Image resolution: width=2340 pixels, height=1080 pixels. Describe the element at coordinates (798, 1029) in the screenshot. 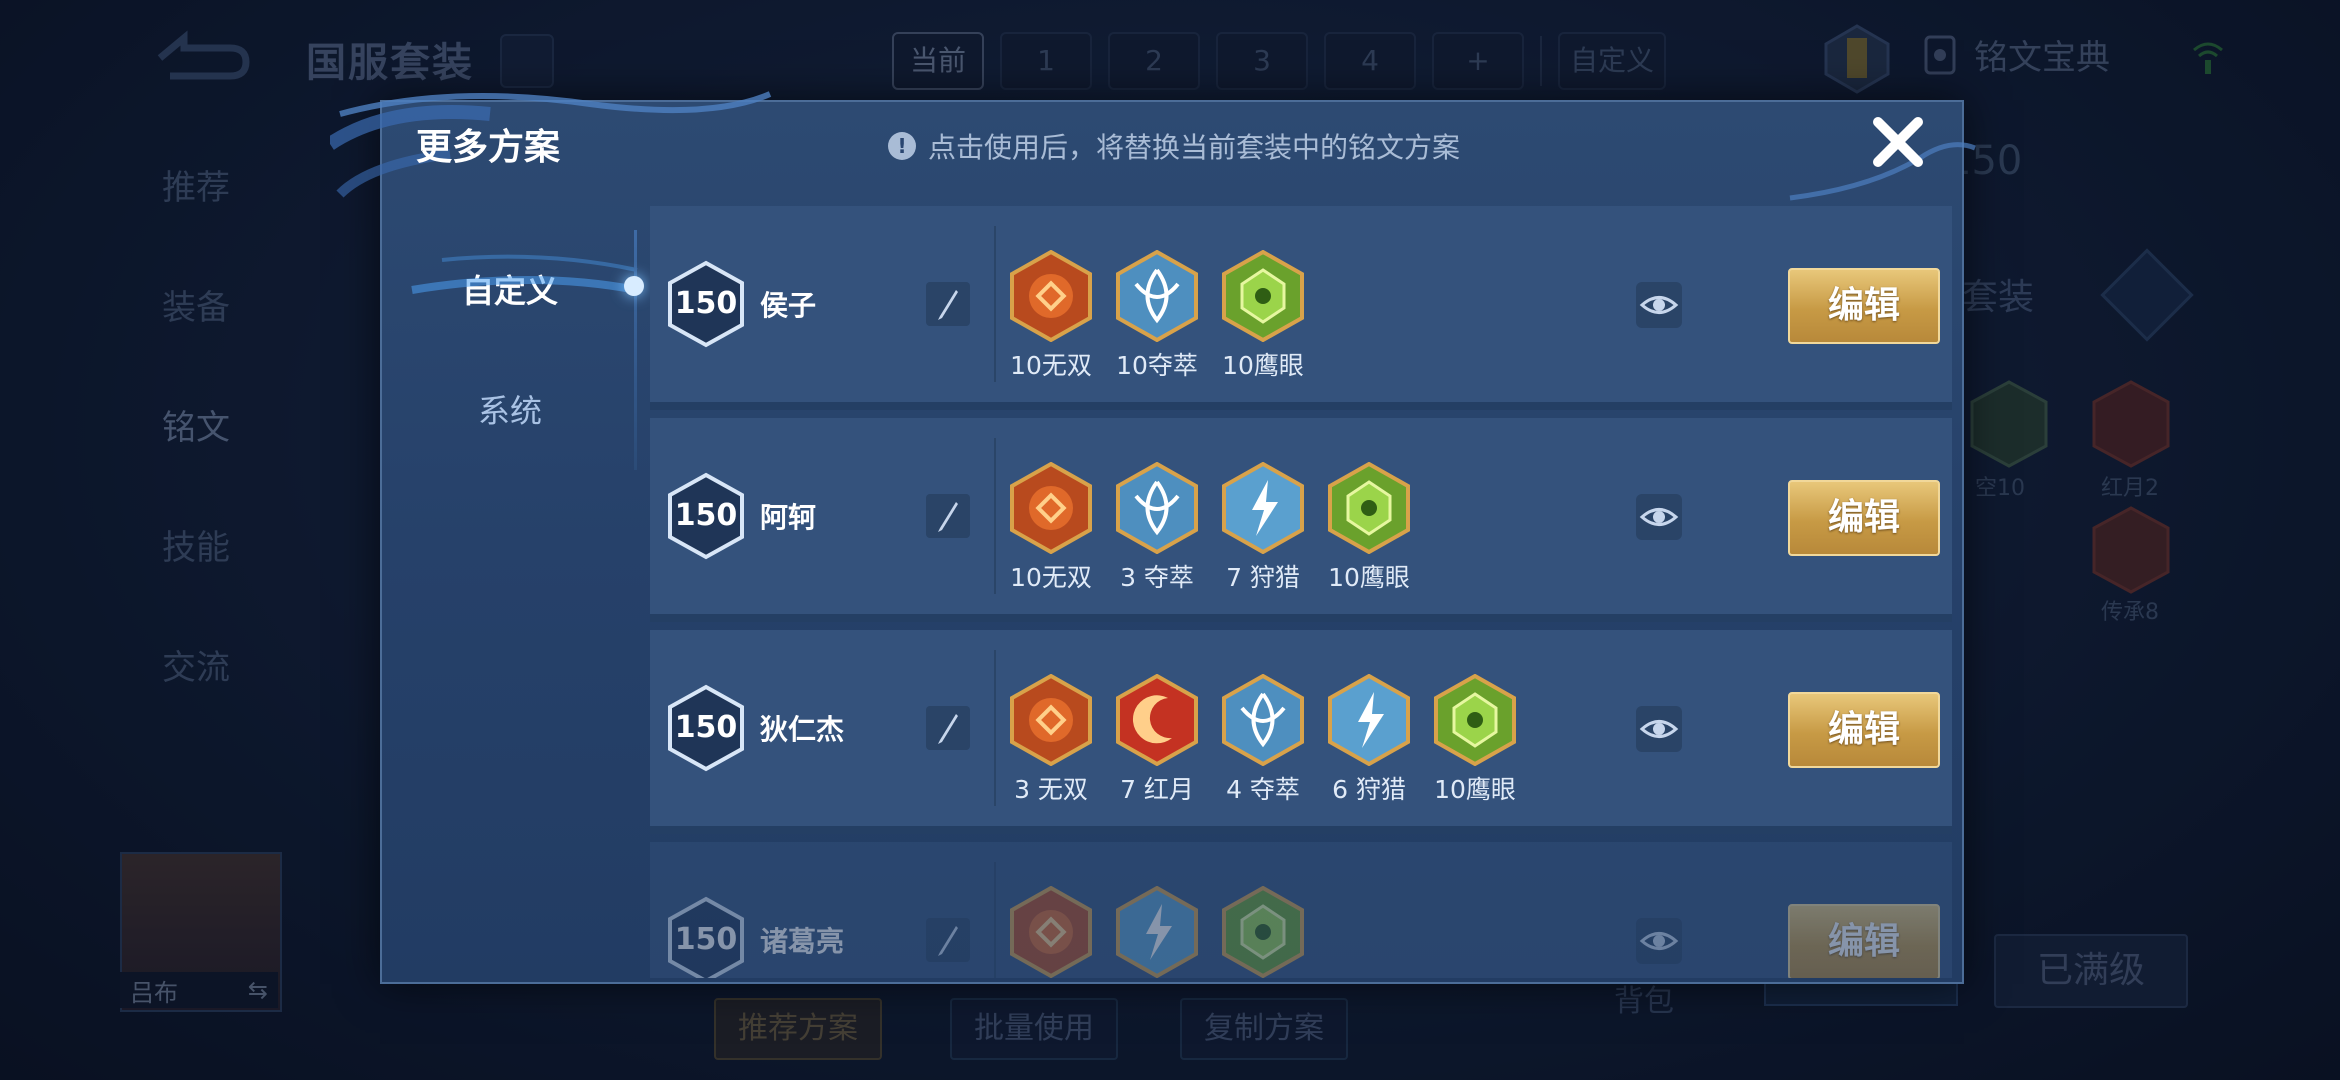

I see `recommend-plan-button: 推荐方案` at that location.